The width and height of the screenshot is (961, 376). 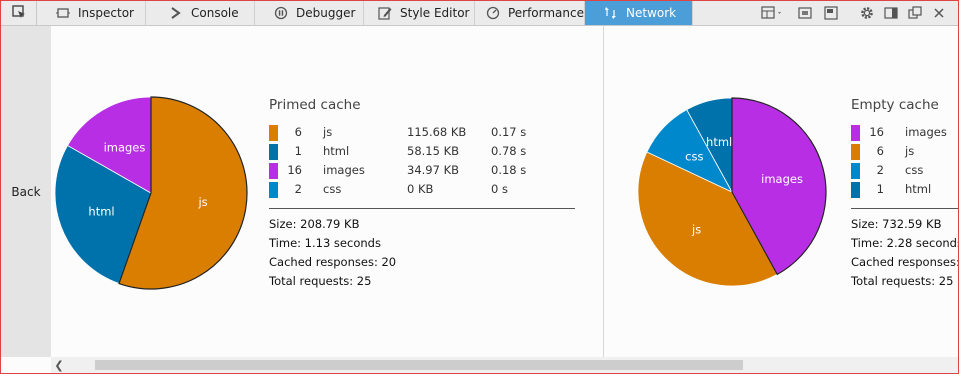 What do you see at coordinates (891, 13) in the screenshot?
I see `dock-side-icon` at bounding box center [891, 13].